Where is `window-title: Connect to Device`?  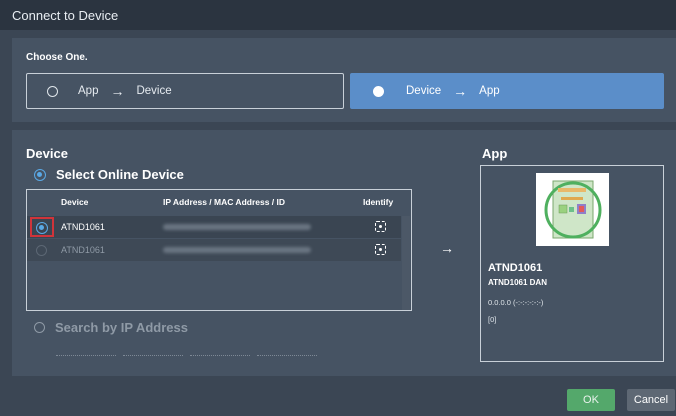 window-title: Connect to Device is located at coordinates (65, 15).